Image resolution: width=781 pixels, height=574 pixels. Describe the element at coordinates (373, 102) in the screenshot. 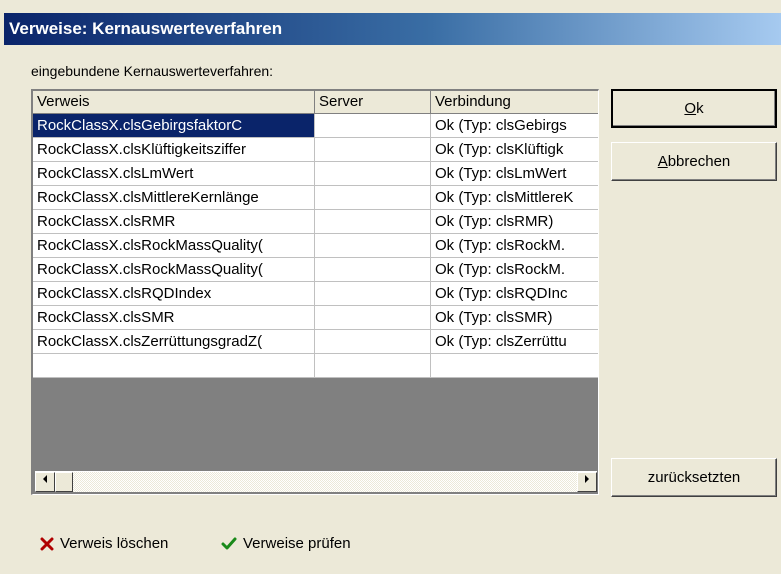

I see `column-header-server: Server` at that location.